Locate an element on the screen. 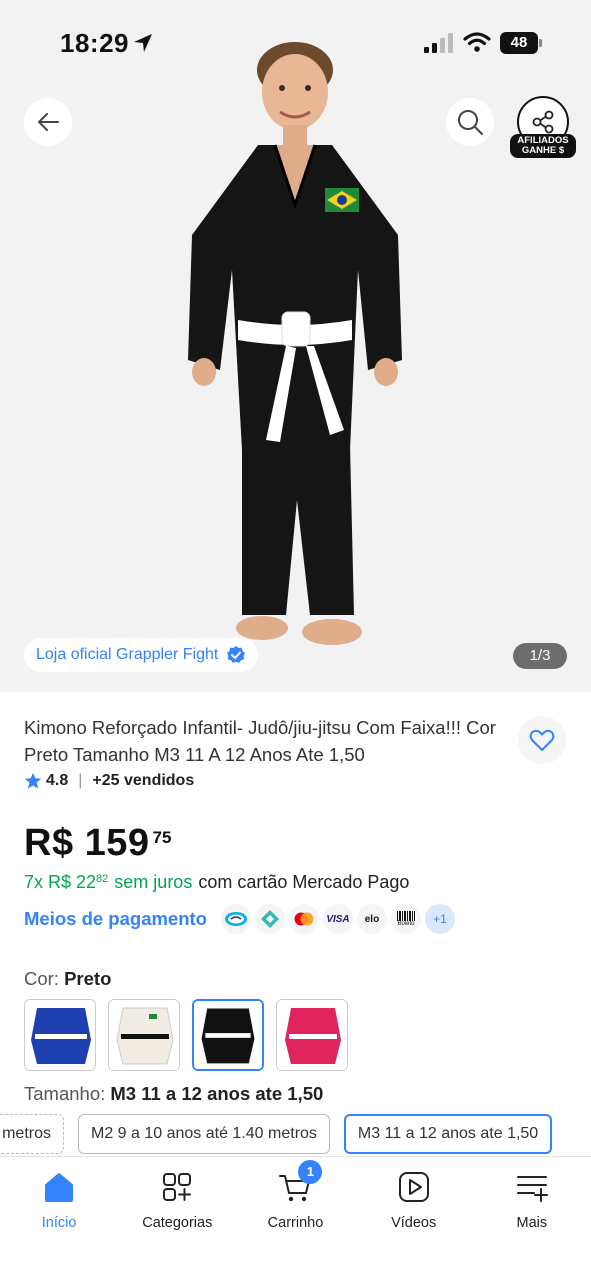 Image resolution: width=591 pixels, height=1280 pixels. cellular-signal-icon is located at coordinates (438, 43).